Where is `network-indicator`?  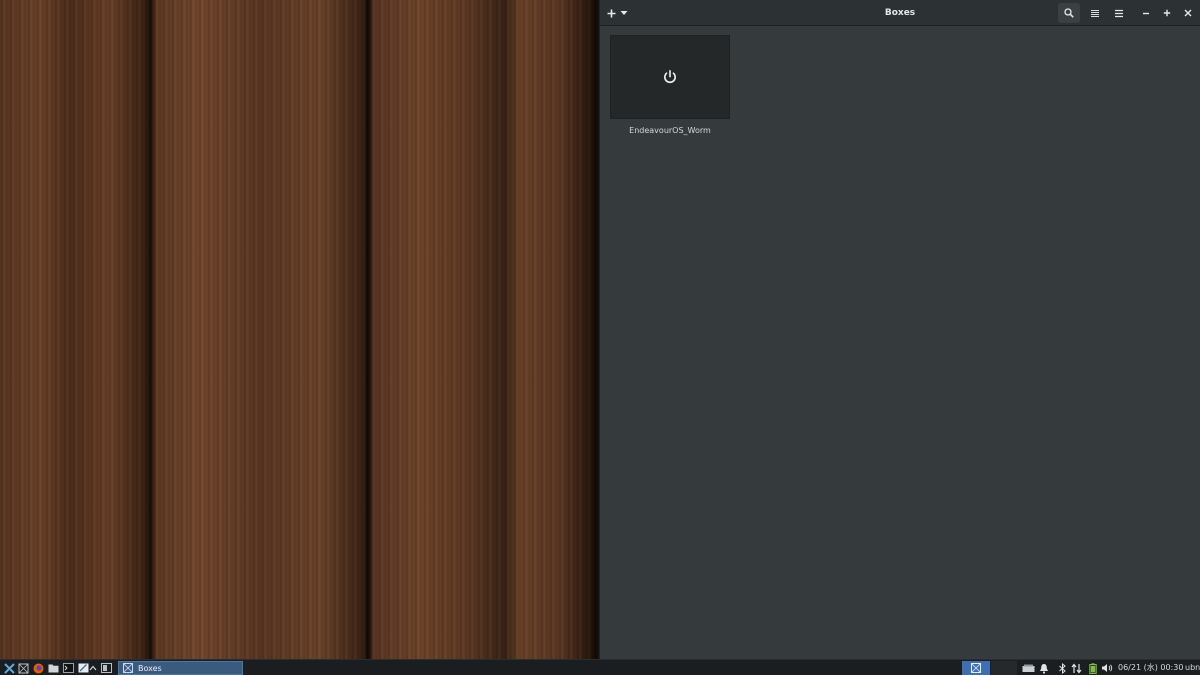 network-indicator is located at coordinates (1076, 668).